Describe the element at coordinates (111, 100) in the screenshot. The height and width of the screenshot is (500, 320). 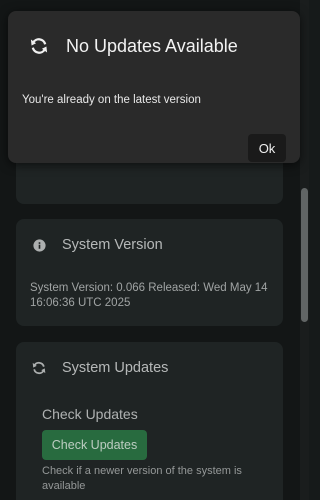
I see `dialog-message: You're already on the latest version` at that location.